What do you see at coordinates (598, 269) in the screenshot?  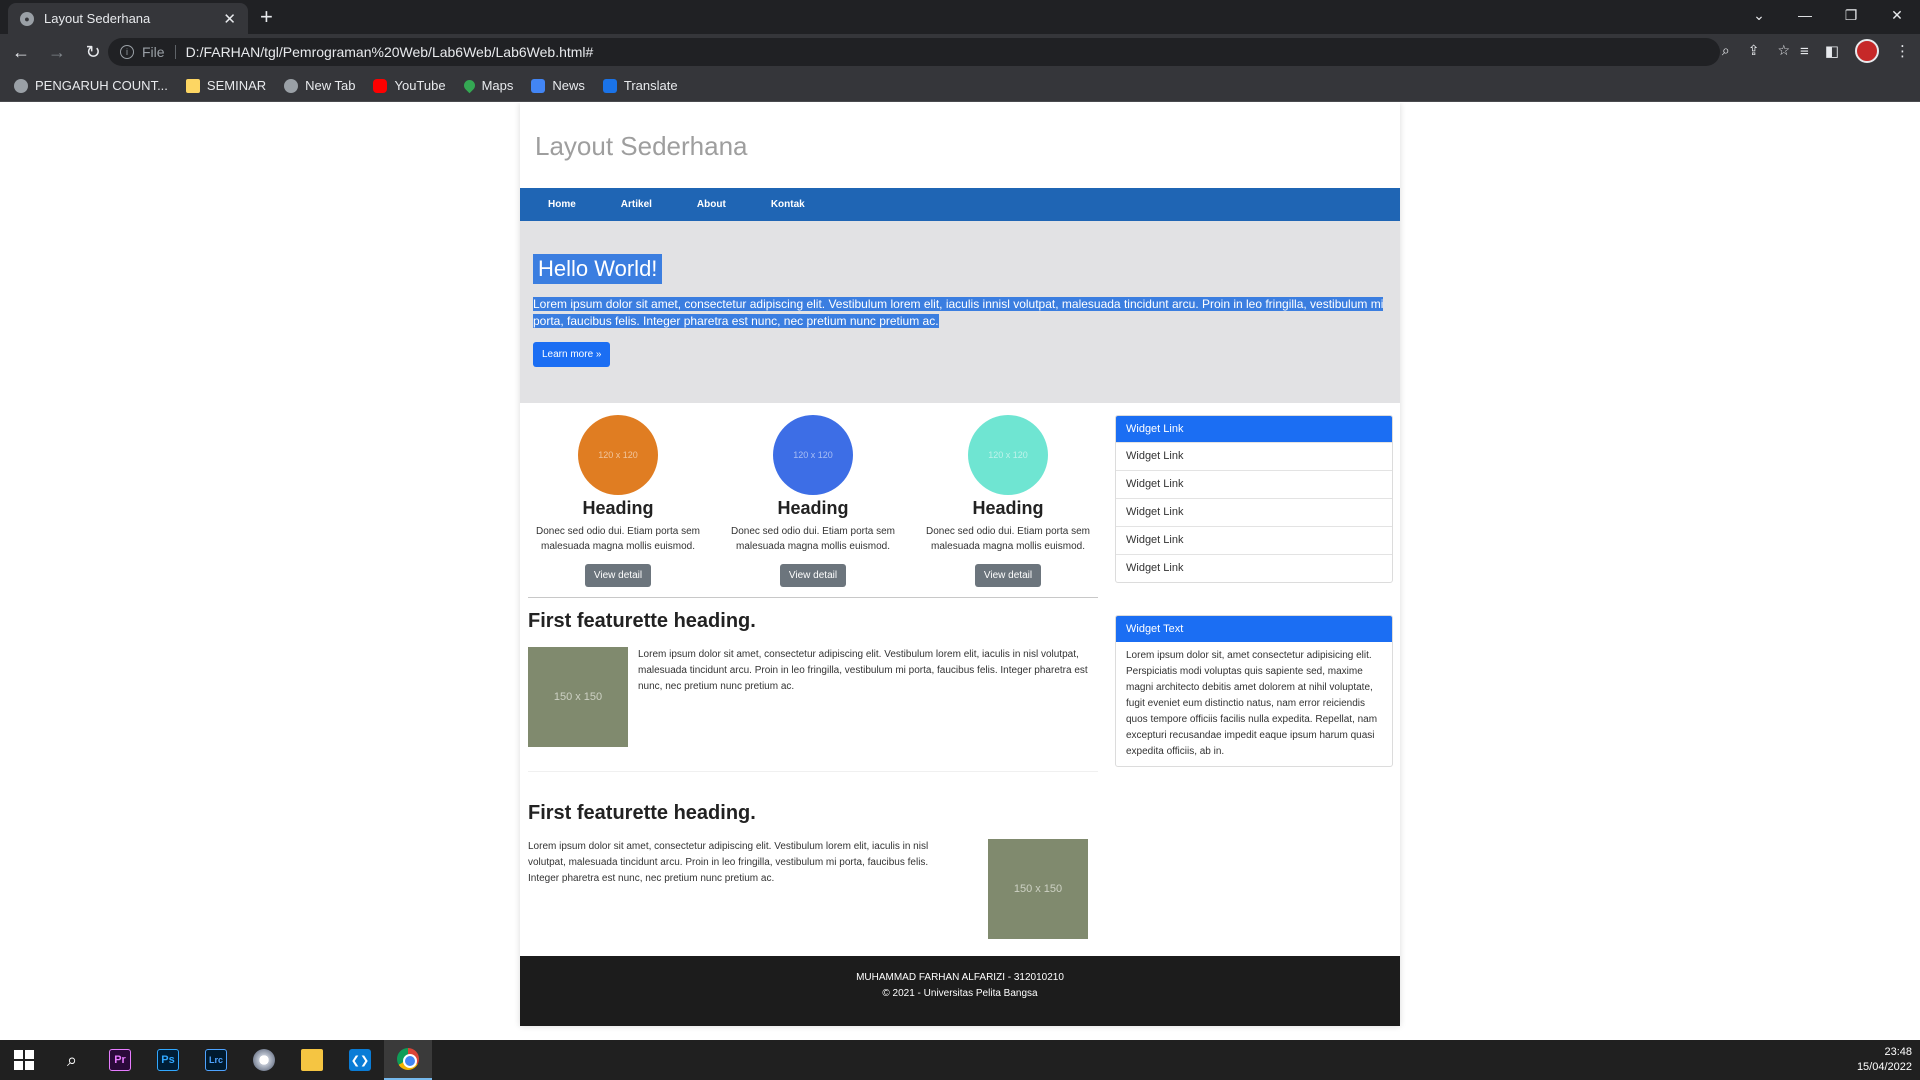 I see `hero-title: Hello World!` at bounding box center [598, 269].